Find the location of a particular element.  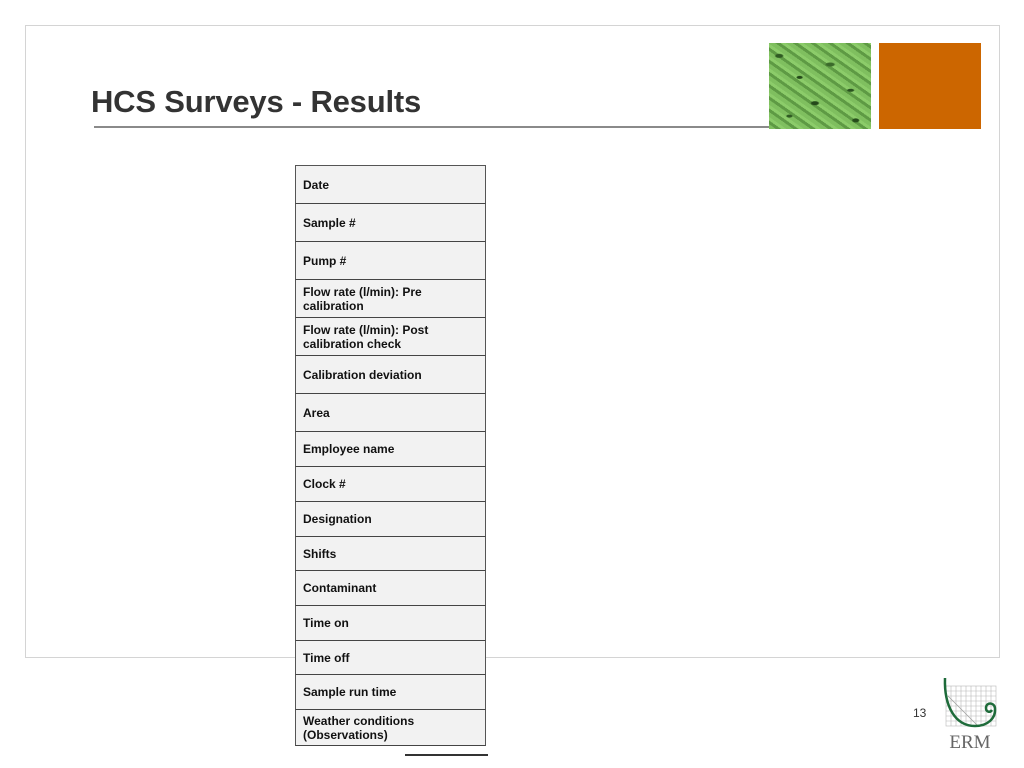

table-row: Flow rate (l/min): Pre calibration is located at coordinates (390, 299).